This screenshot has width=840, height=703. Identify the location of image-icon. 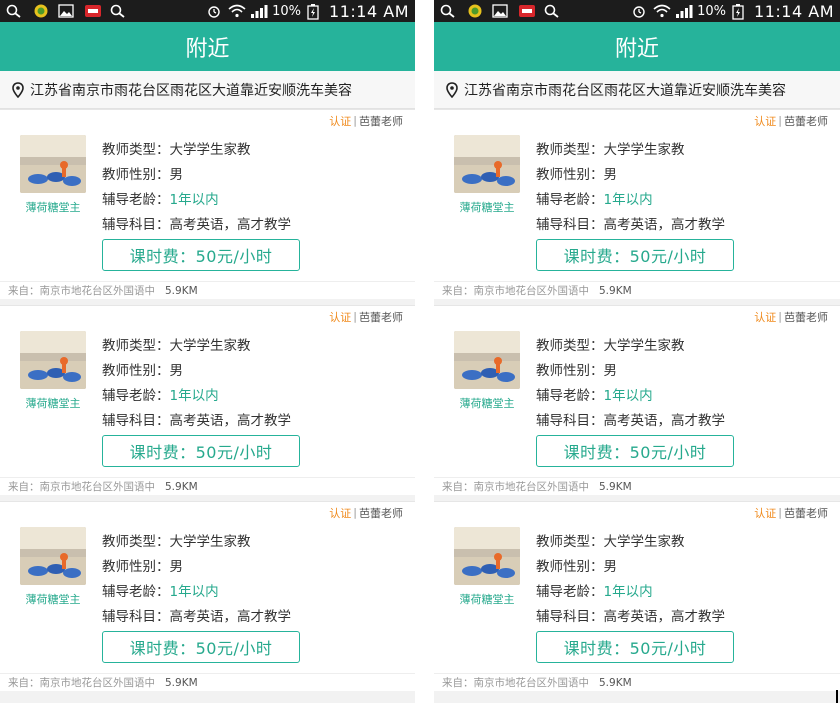
(66, 11).